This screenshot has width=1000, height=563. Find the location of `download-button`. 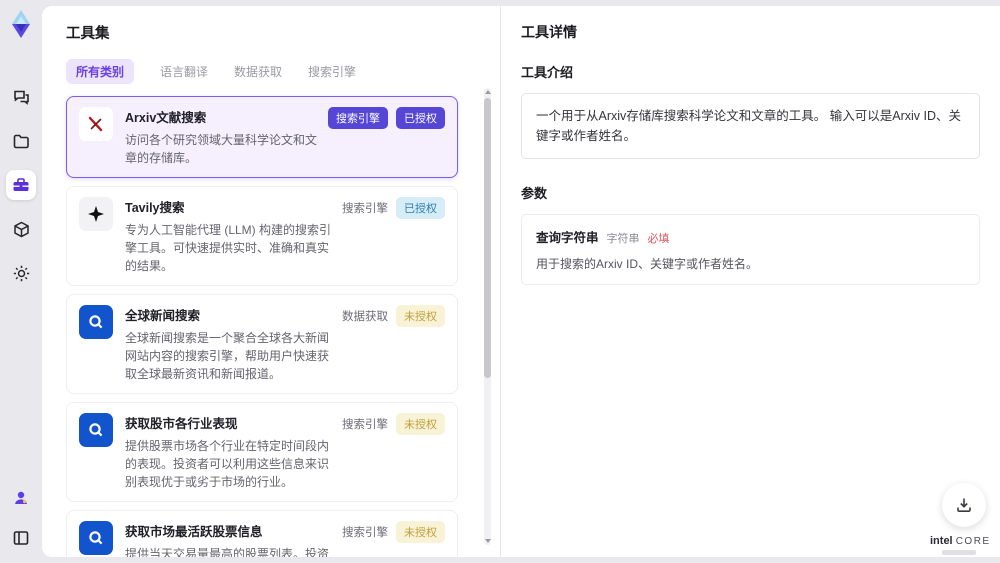

download-button is located at coordinates (964, 505).